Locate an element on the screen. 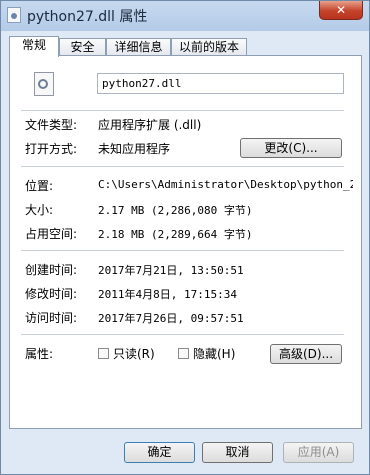 This screenshot has height=475, width=370. apply-button: 应用(A) is located at coordinates (318, 452).